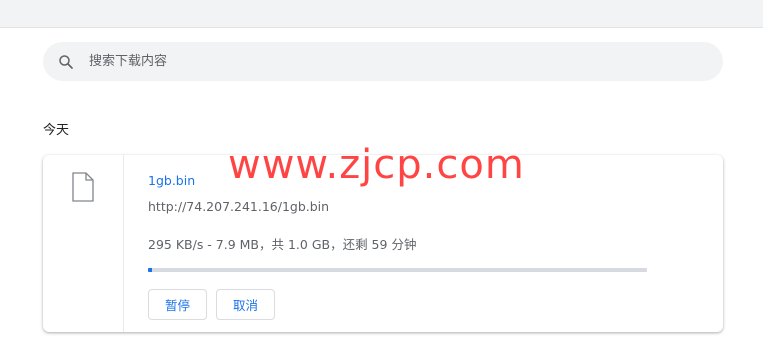 The image size is (763, 340). Describe the element at coordinates (282, 244) in the screenshot. I see `download-status: 295 KB/s - 7.9 MB，共 1.0 GB，还剩 59 分钟` at that location.